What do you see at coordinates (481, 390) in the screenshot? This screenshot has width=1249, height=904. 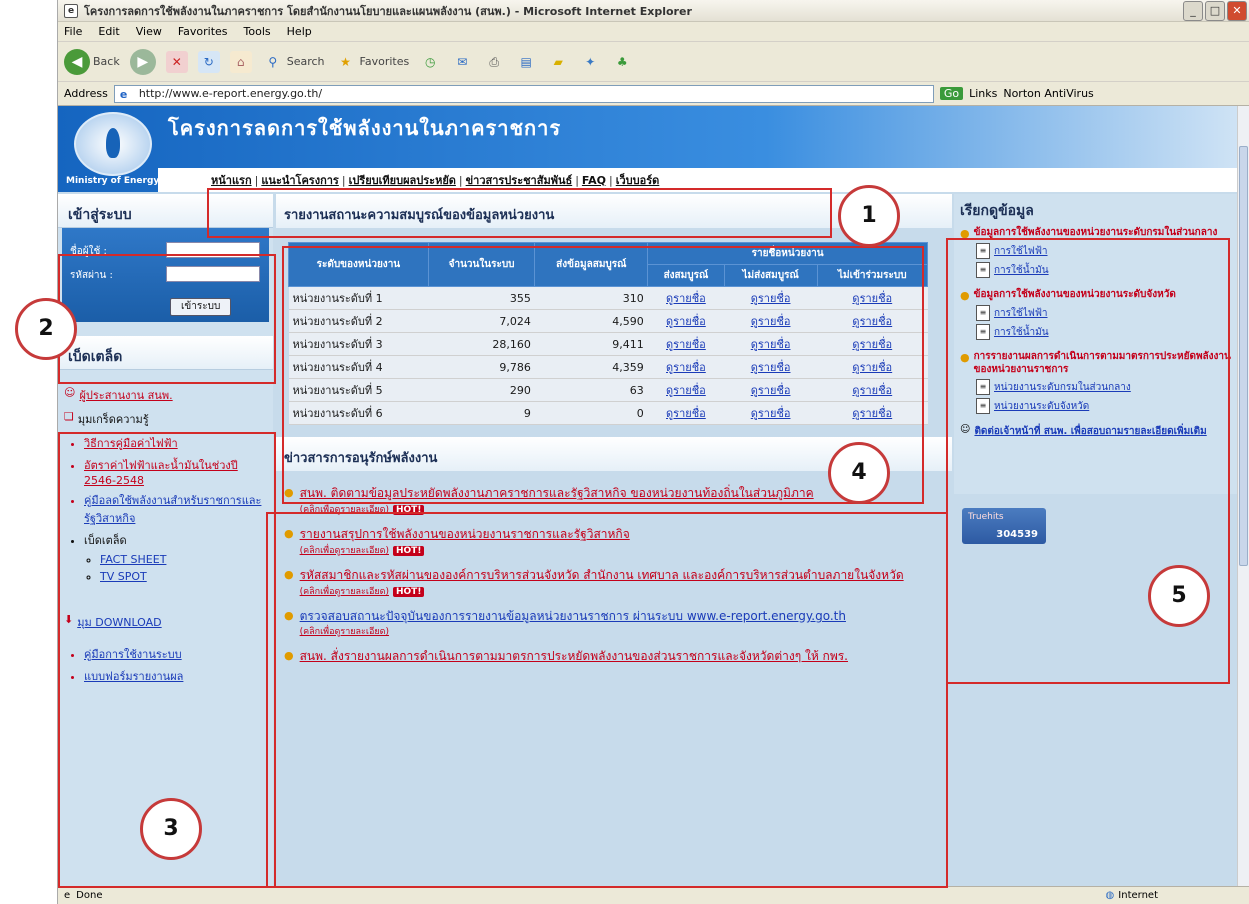 I see `count-cell: 290` at bounding box center [481, 390].